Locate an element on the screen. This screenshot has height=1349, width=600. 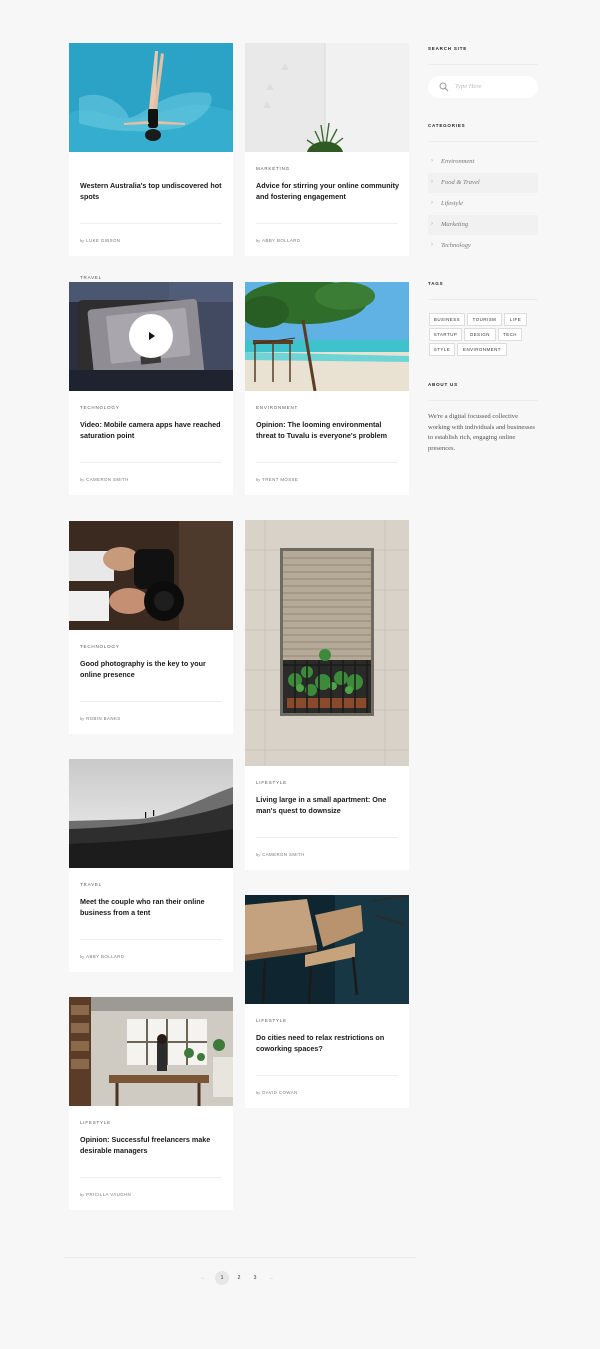
tag-style: Style is located at coordinates (442, 349).